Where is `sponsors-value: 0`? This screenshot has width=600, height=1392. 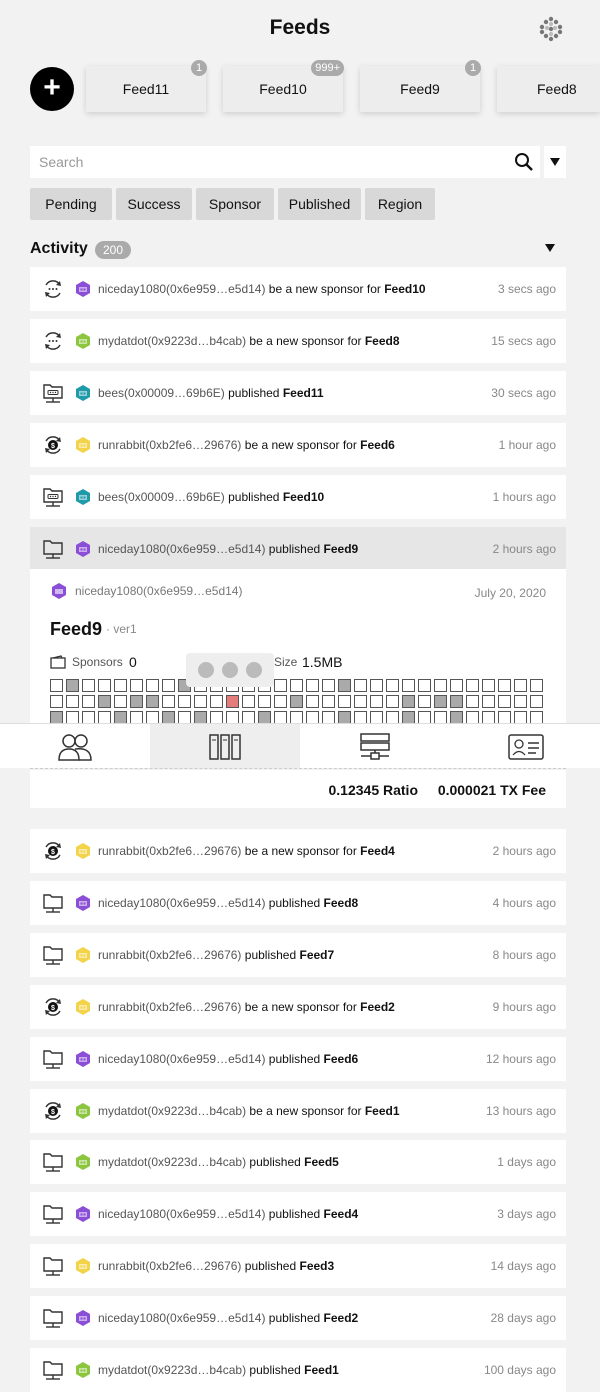
sponsors-value: 0 is located at coordinates (133, 662).